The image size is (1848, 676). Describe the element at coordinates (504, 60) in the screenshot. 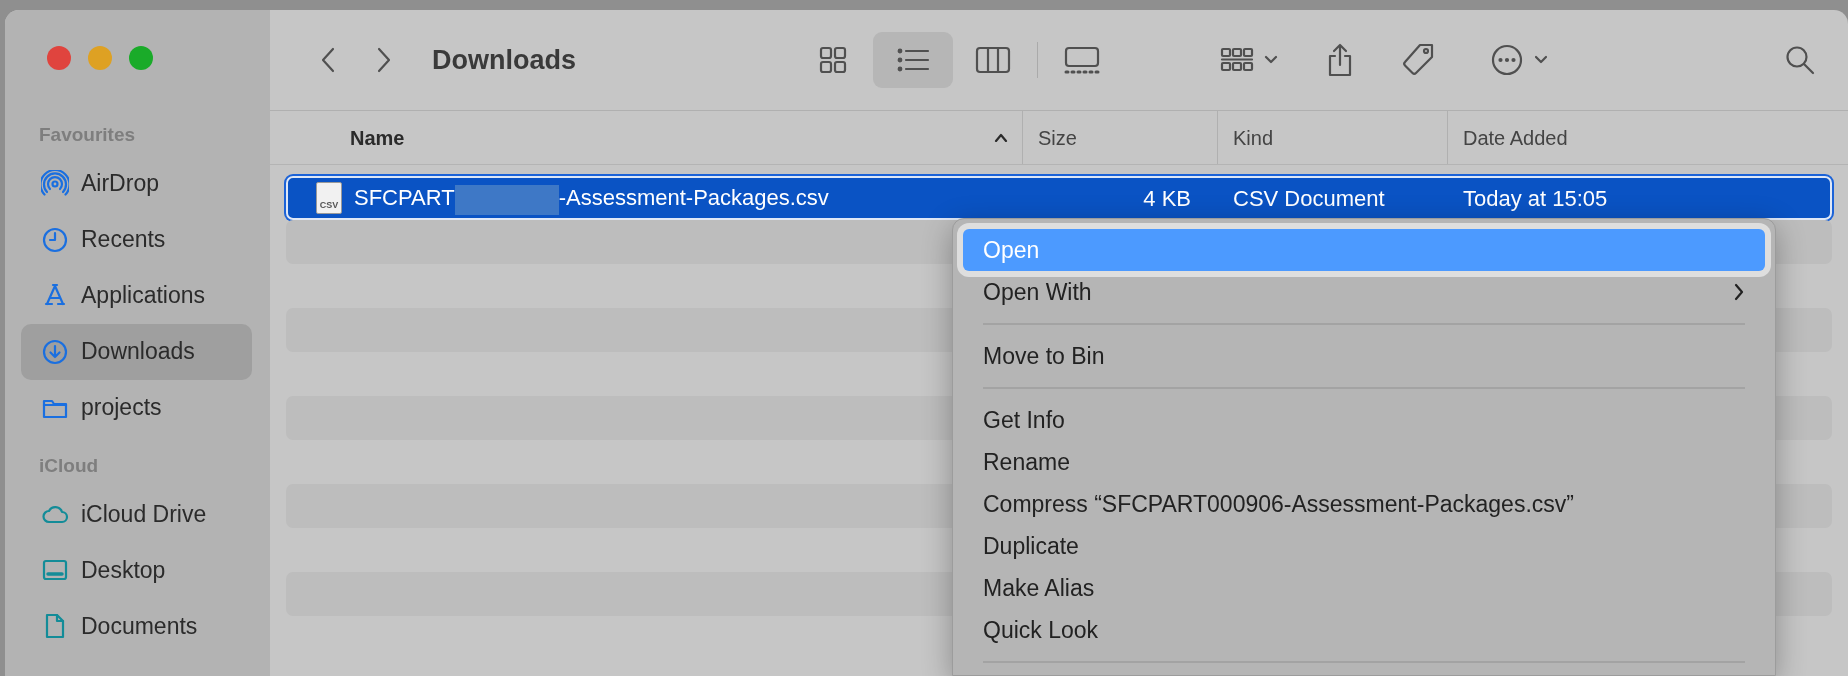

I see `window-title: Downloads` at that location.